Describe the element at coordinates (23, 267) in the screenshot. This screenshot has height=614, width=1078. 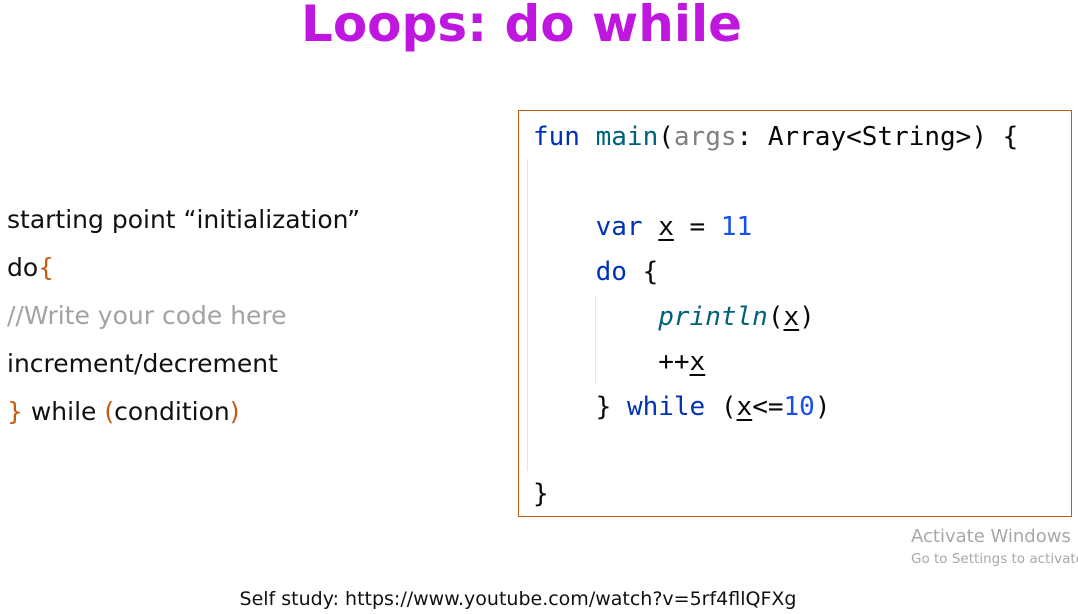
I see `pseudocode-do-keyword: do` at that location.